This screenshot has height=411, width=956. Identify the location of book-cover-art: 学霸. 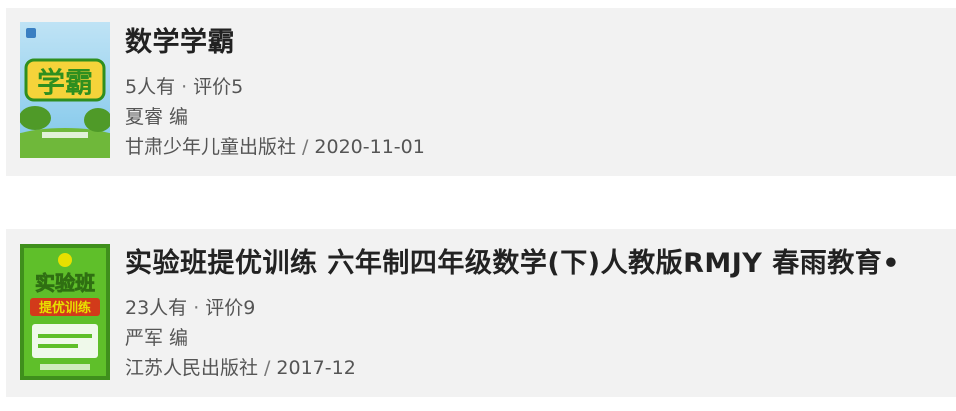
(65, 90).